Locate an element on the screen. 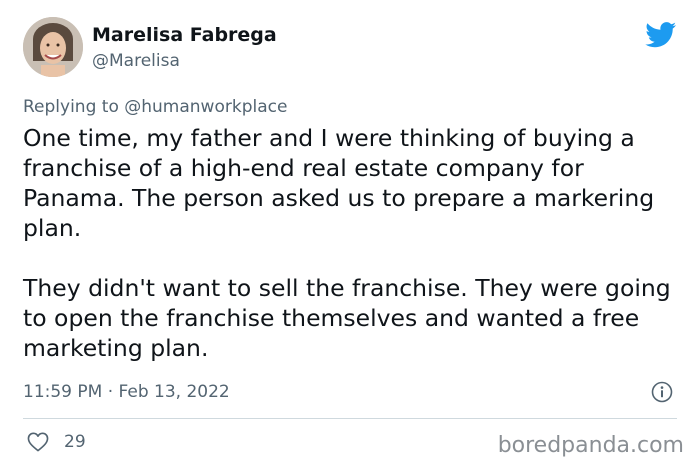 This screenshot has height=471, width=700. avatar is located at coordinates (53, 47).